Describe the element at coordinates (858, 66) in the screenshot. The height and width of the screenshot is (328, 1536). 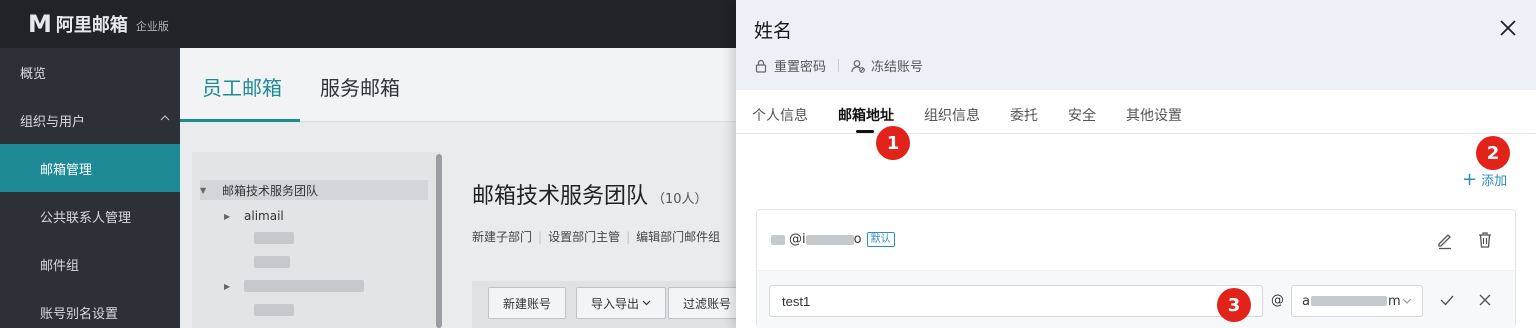
I see `user-freeze-icon` at that location.